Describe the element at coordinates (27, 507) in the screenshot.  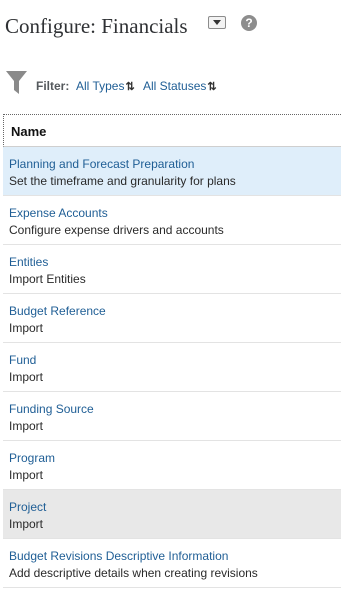
I see `task-link: Project` at that location.